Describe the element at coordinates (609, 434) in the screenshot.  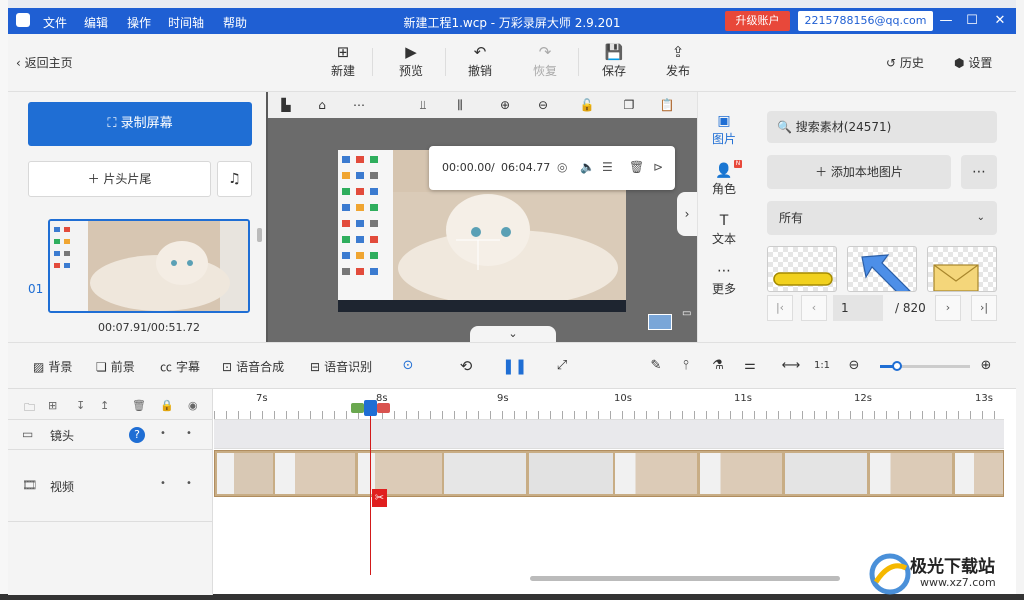
I see `camera-track-lane` at that location.